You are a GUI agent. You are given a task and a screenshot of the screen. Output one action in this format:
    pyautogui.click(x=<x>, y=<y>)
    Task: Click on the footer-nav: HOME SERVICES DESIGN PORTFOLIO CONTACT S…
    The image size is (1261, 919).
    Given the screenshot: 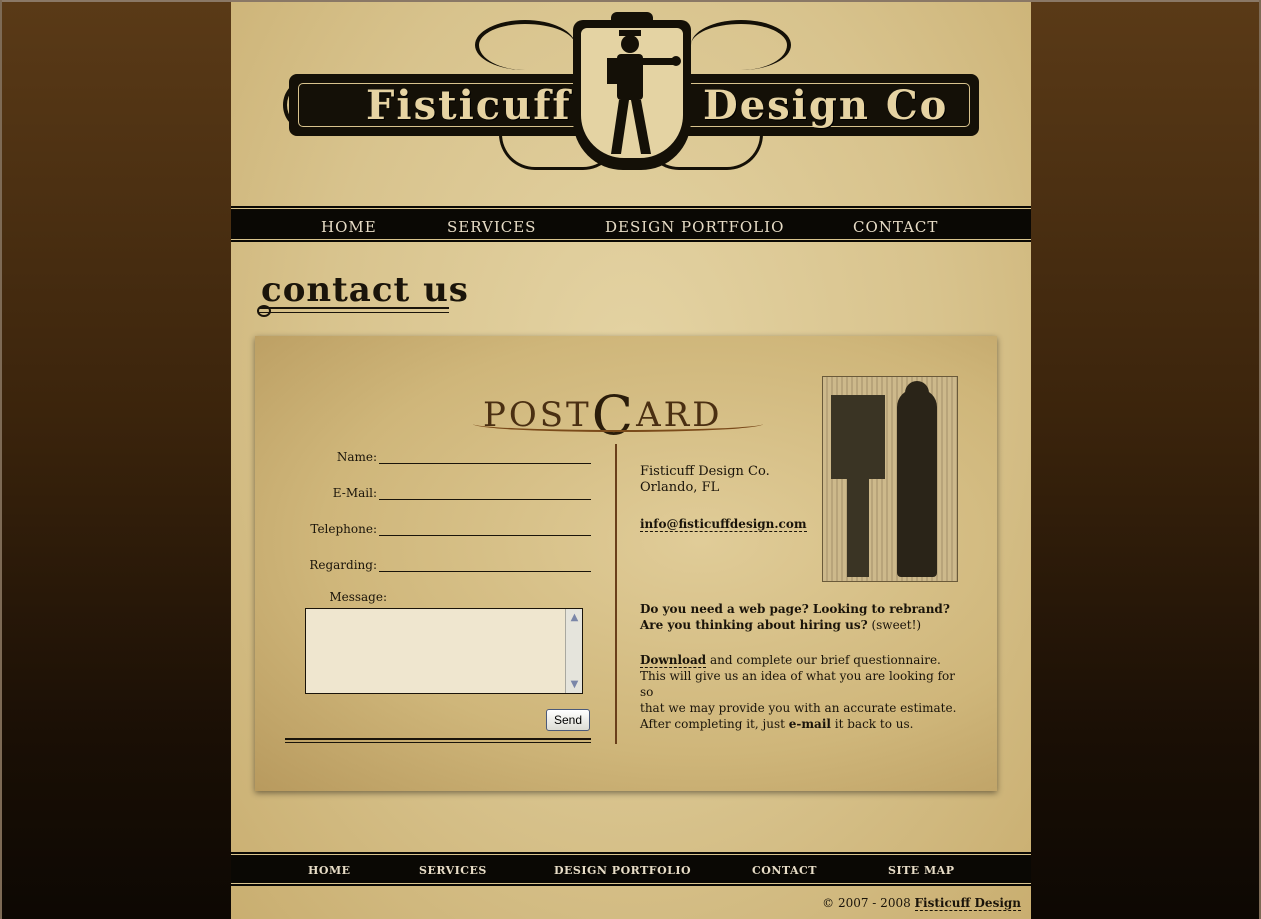 What is the action you would take?
    pyautogui.click(x=631, y=869)
    